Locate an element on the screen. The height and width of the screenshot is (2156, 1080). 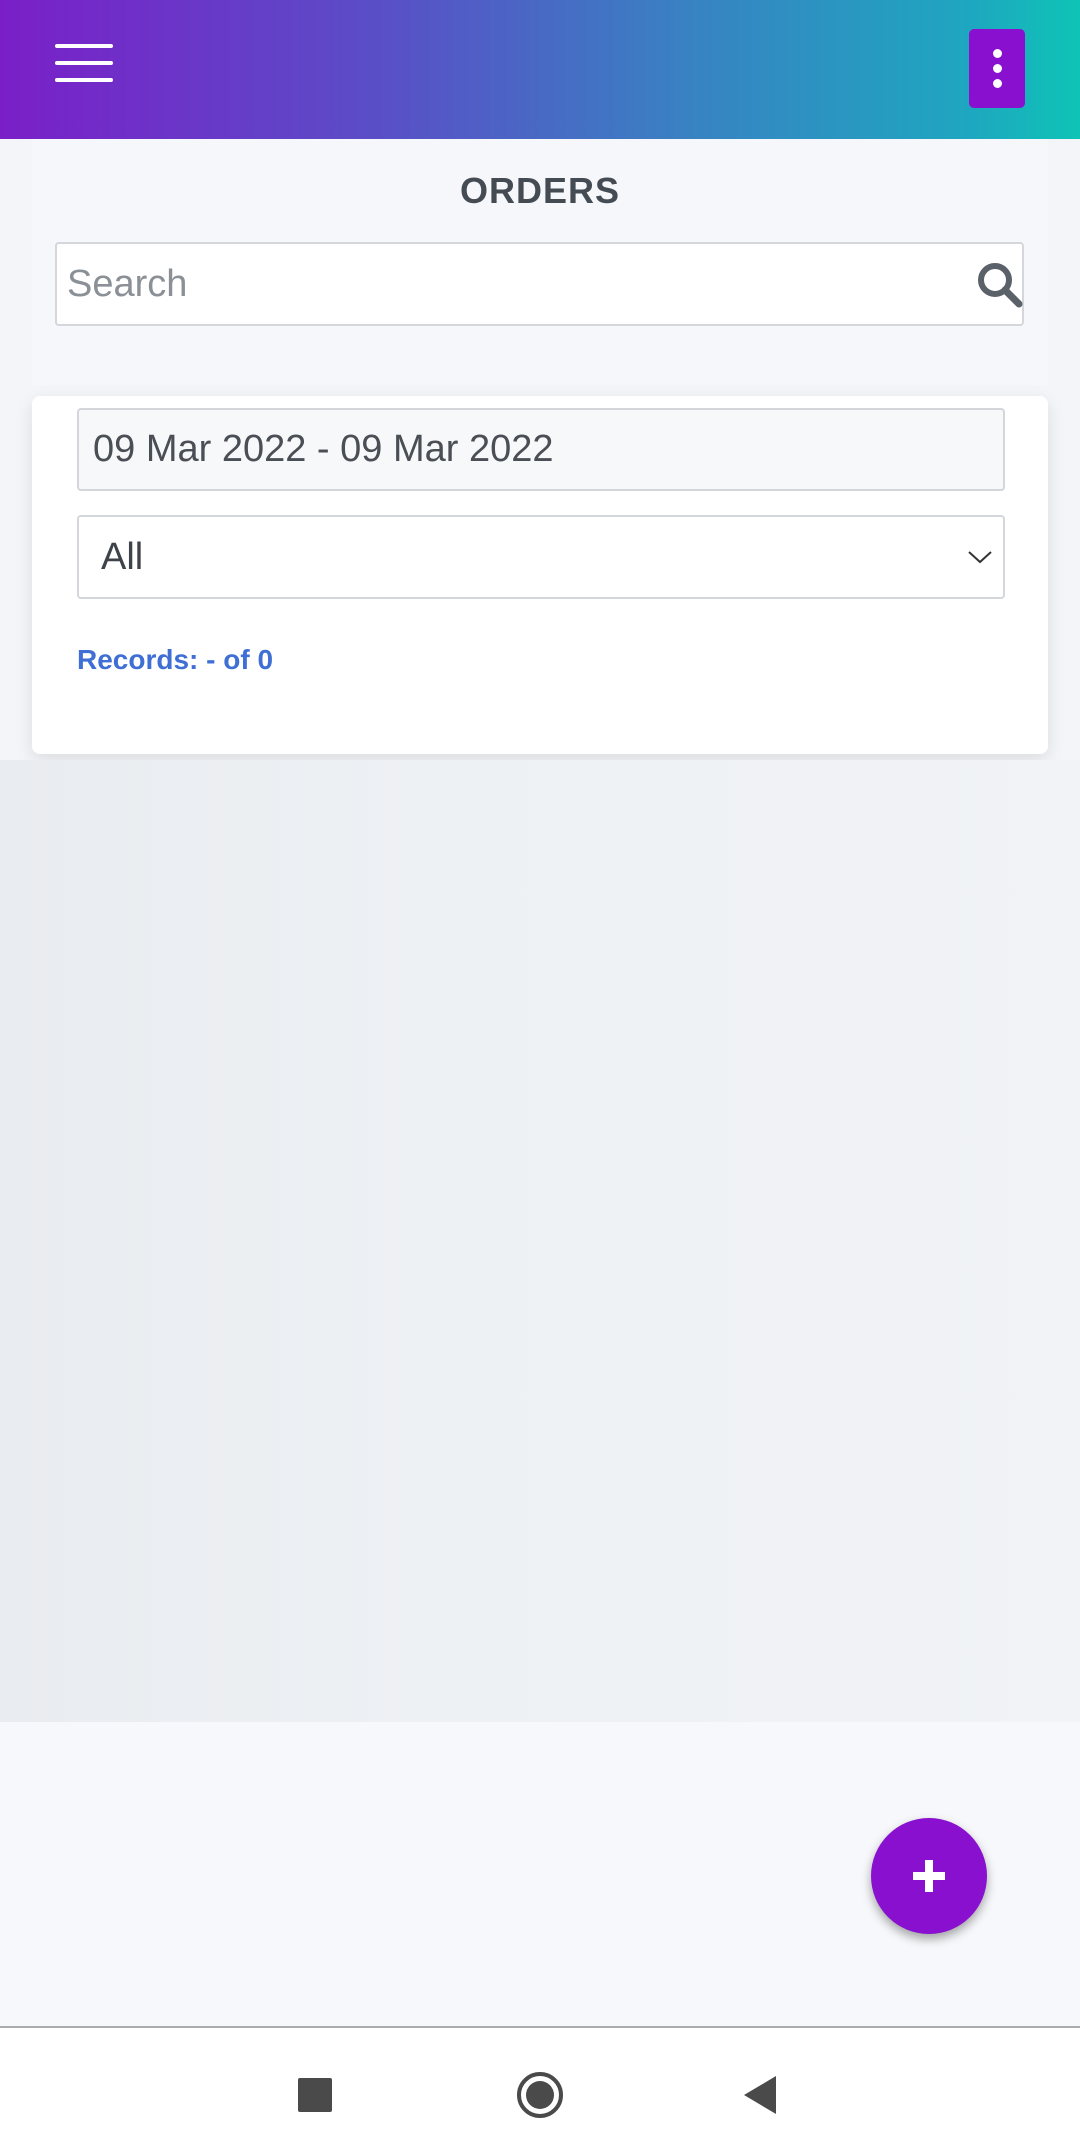
plus-icon is located at coordinates (929, 1876).